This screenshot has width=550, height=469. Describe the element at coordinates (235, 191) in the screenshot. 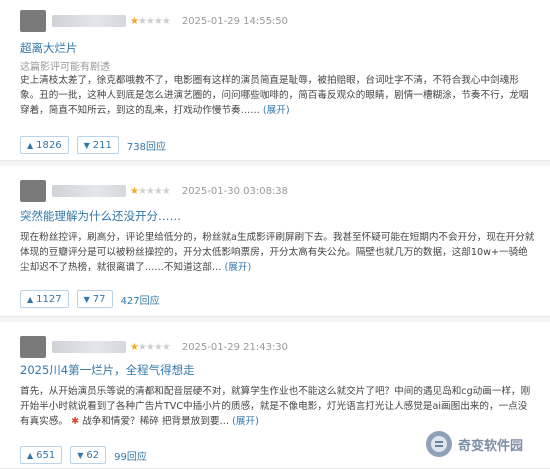

I see `review-date: 2025-01-30 03:08:38` at that location.